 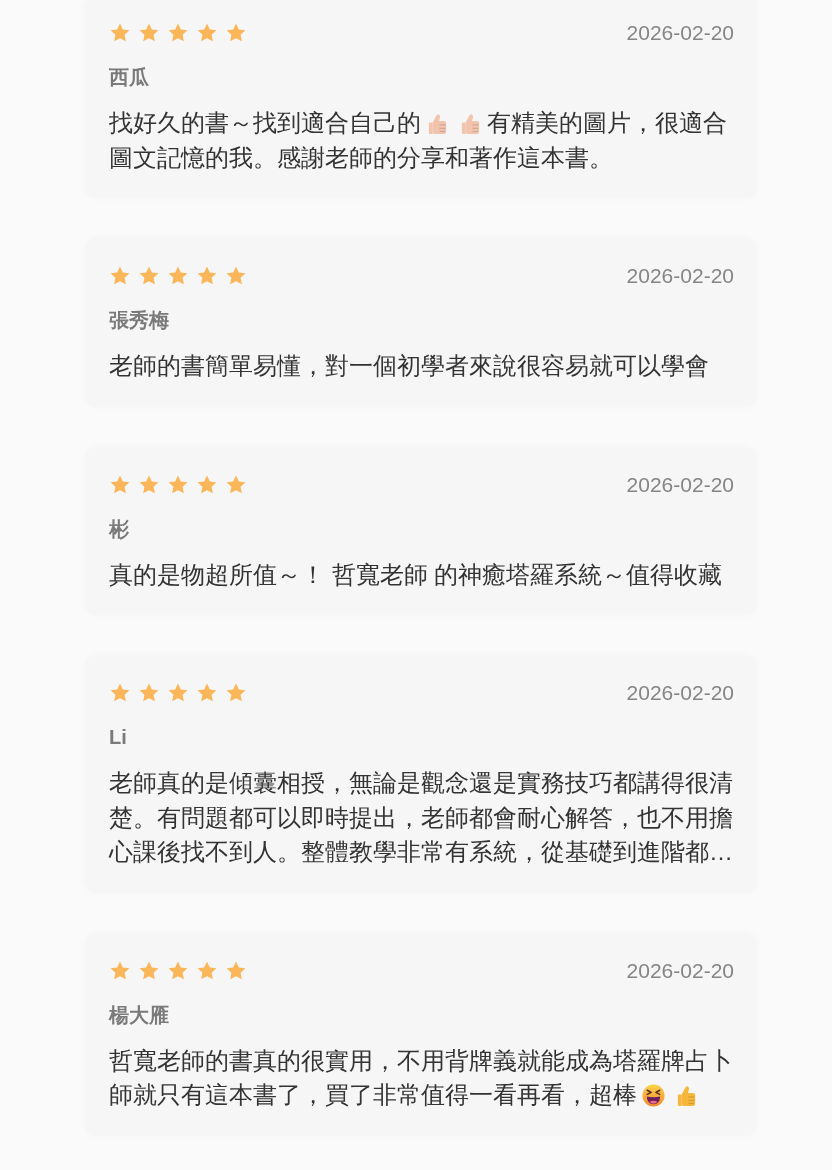 I want to click on review-text: 哲寬老師的書真的很實用，不用背牌義就能成為塔羅牌占卜師就只有這本書了，買了非常值得一看再看，超棒, so click(x=421, y=1077).